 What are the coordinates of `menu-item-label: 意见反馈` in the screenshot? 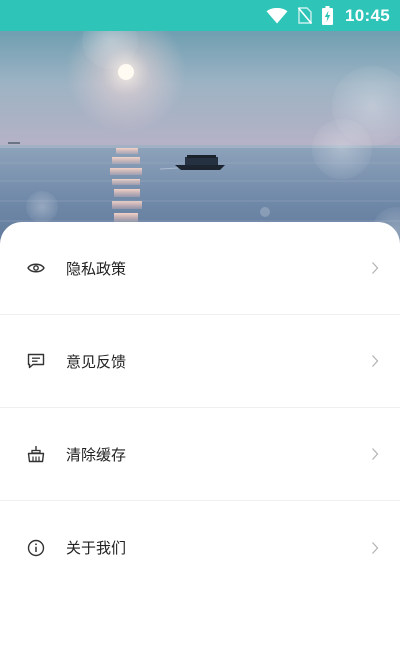 It's located at (96, 361).